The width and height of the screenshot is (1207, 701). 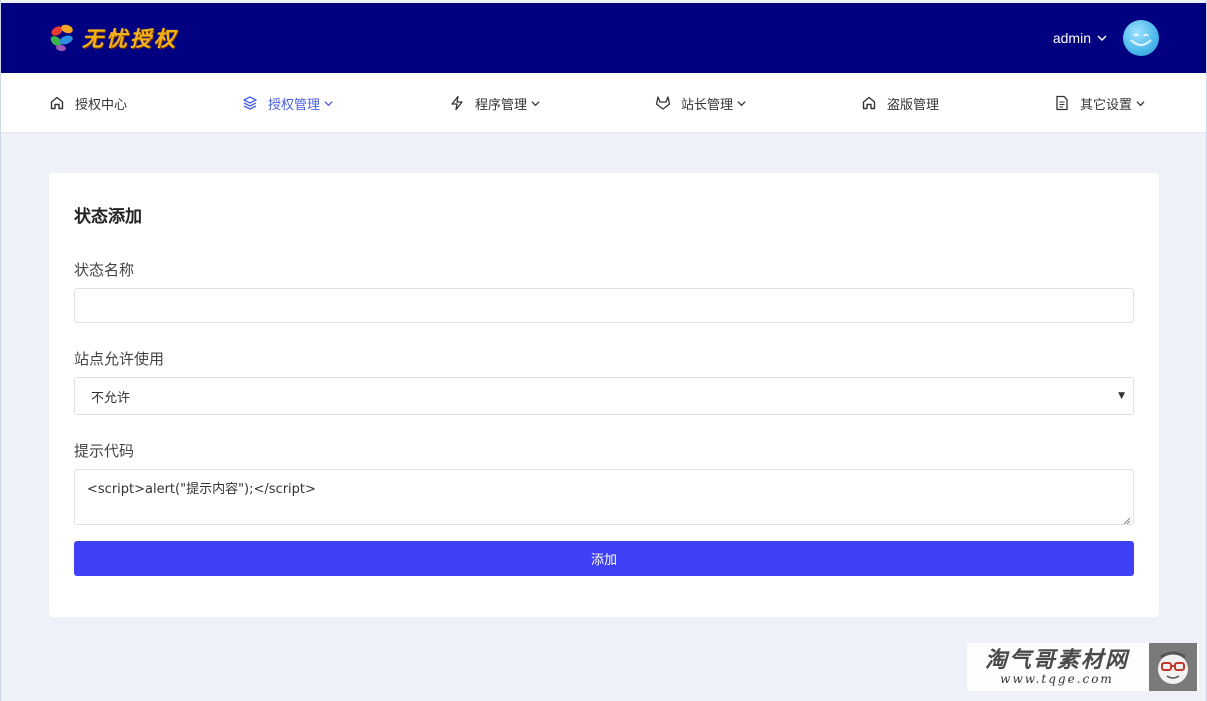 I want to click on brand-logo: 无忧授权, so click(x=113, y=38).